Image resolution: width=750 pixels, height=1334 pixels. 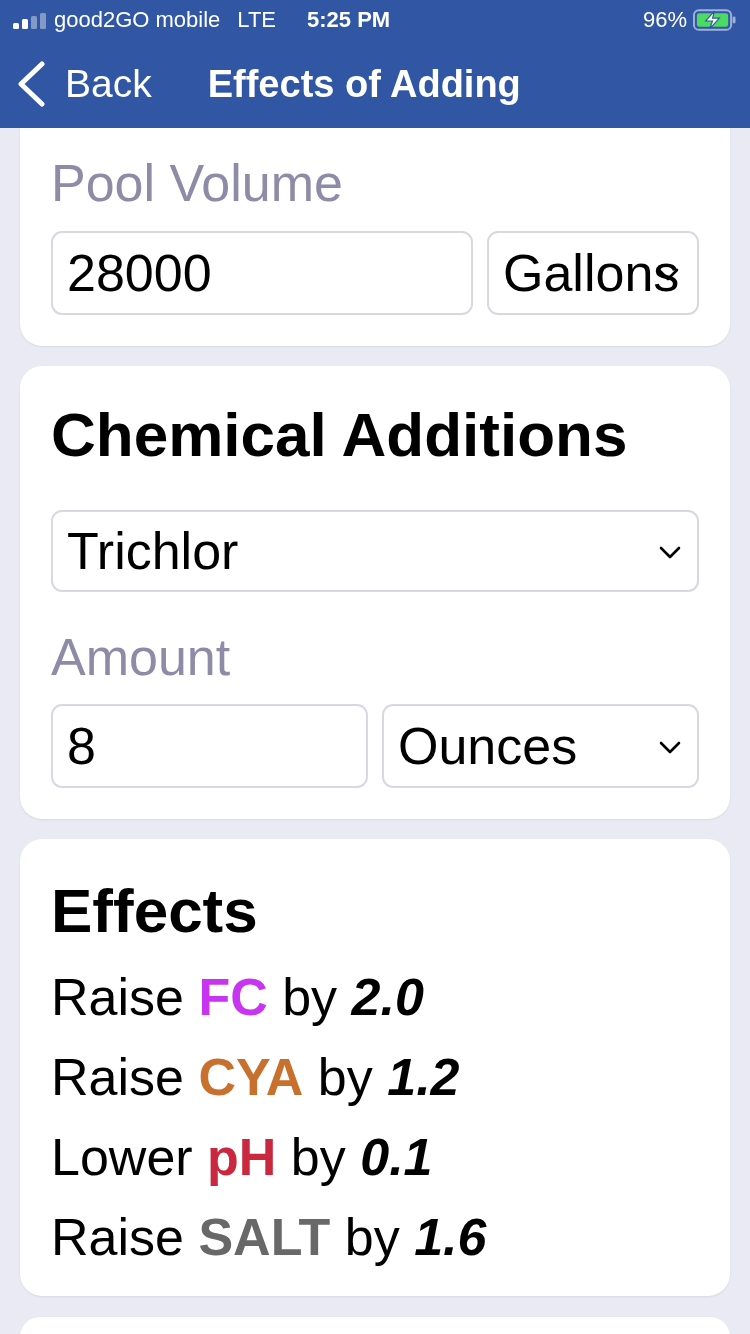 What do you see at coordinates (714, 20) in the screenshot?
I see `battery-charging-icon` at bounding box center [714, 20].